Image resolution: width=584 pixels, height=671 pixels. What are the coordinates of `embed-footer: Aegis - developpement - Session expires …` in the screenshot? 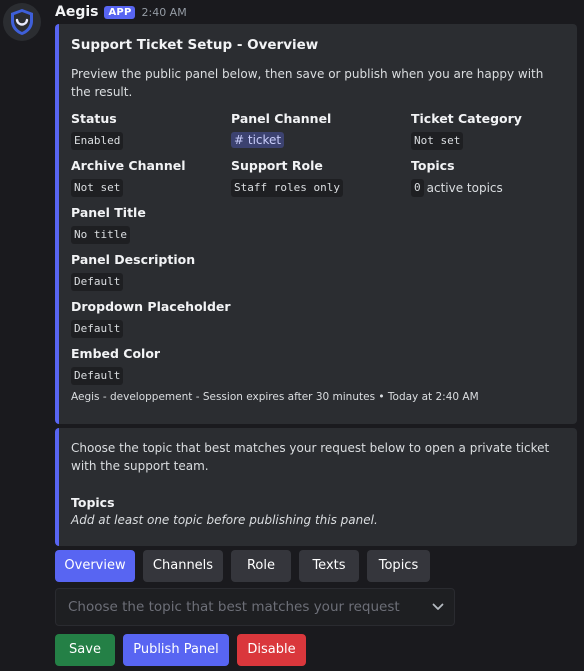 It's located at (275, 397).